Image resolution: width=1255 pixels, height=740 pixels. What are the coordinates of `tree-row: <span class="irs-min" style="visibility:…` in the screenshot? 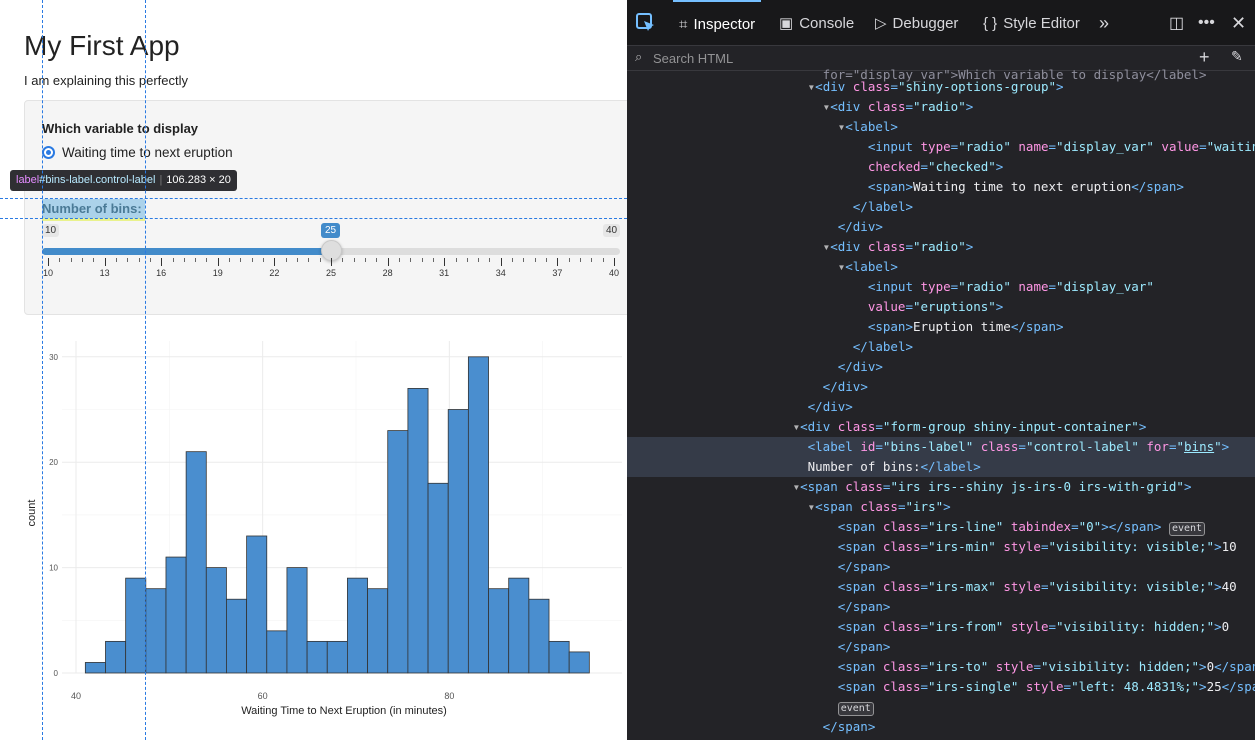 It's located at (941, 547).